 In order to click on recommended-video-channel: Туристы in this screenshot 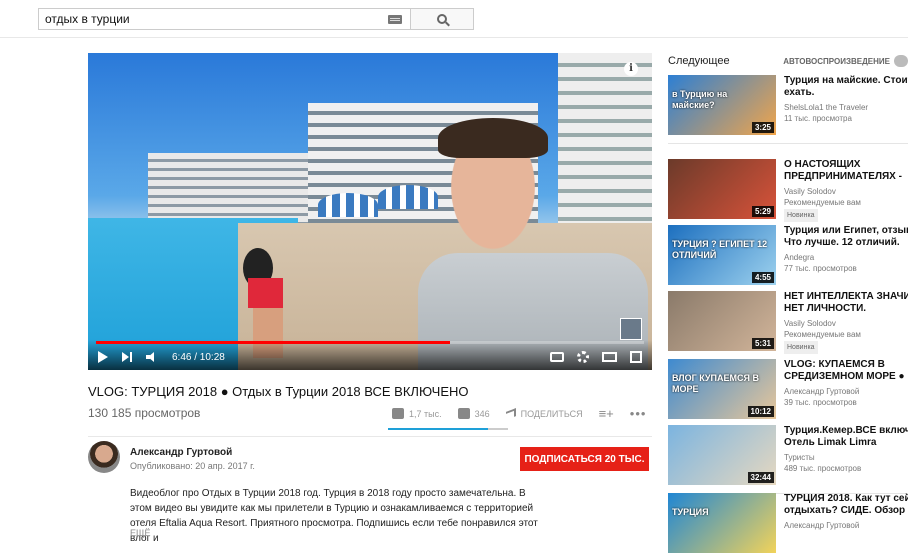, I will do `click(799, 457)`.